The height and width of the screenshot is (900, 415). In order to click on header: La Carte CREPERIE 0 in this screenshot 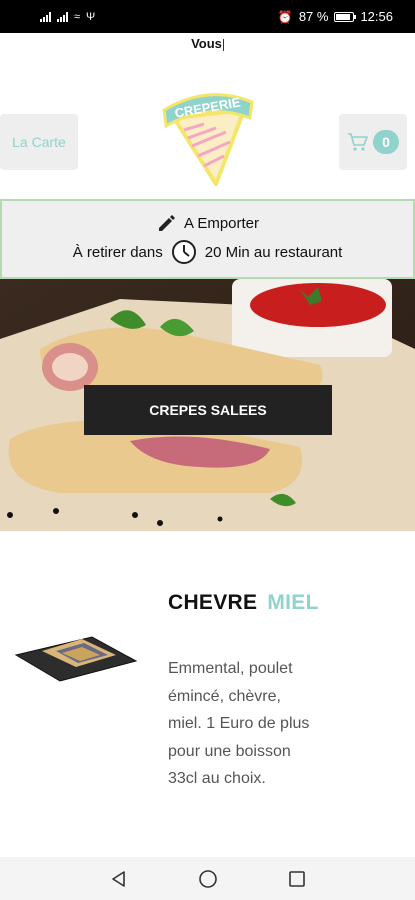, I will do `click(207, 133)`.